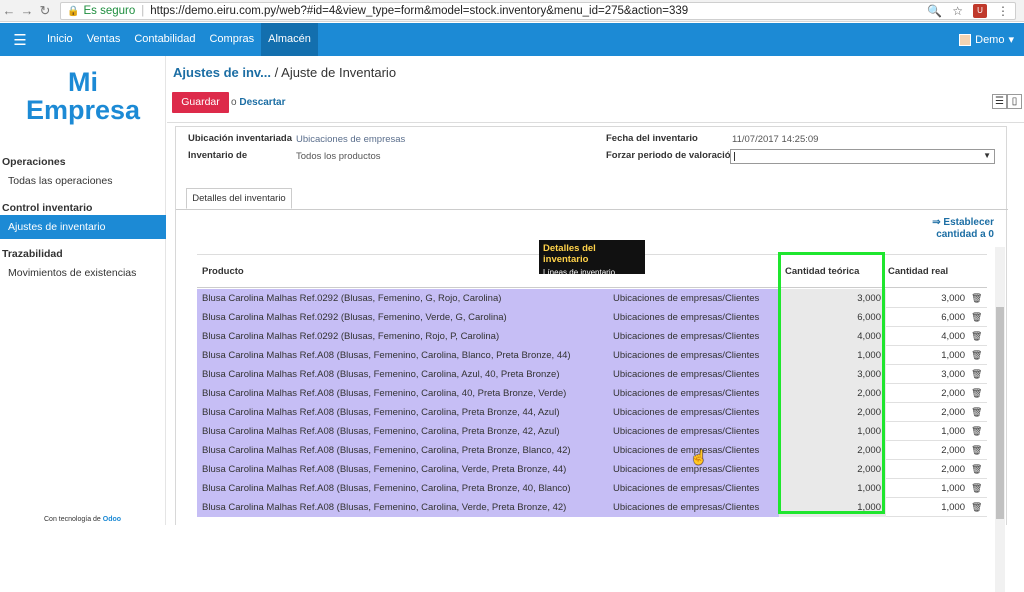 Image resolution: width=1024 pixels, height=592 pixels. I want to click on location-value: Ubicaciones de empresas, so click(350, 139).